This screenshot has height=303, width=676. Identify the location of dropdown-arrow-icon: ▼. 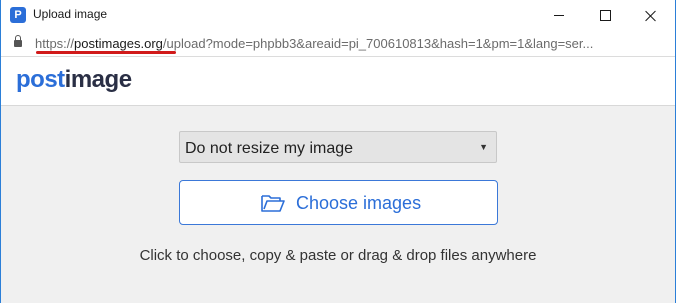
(483, 147).